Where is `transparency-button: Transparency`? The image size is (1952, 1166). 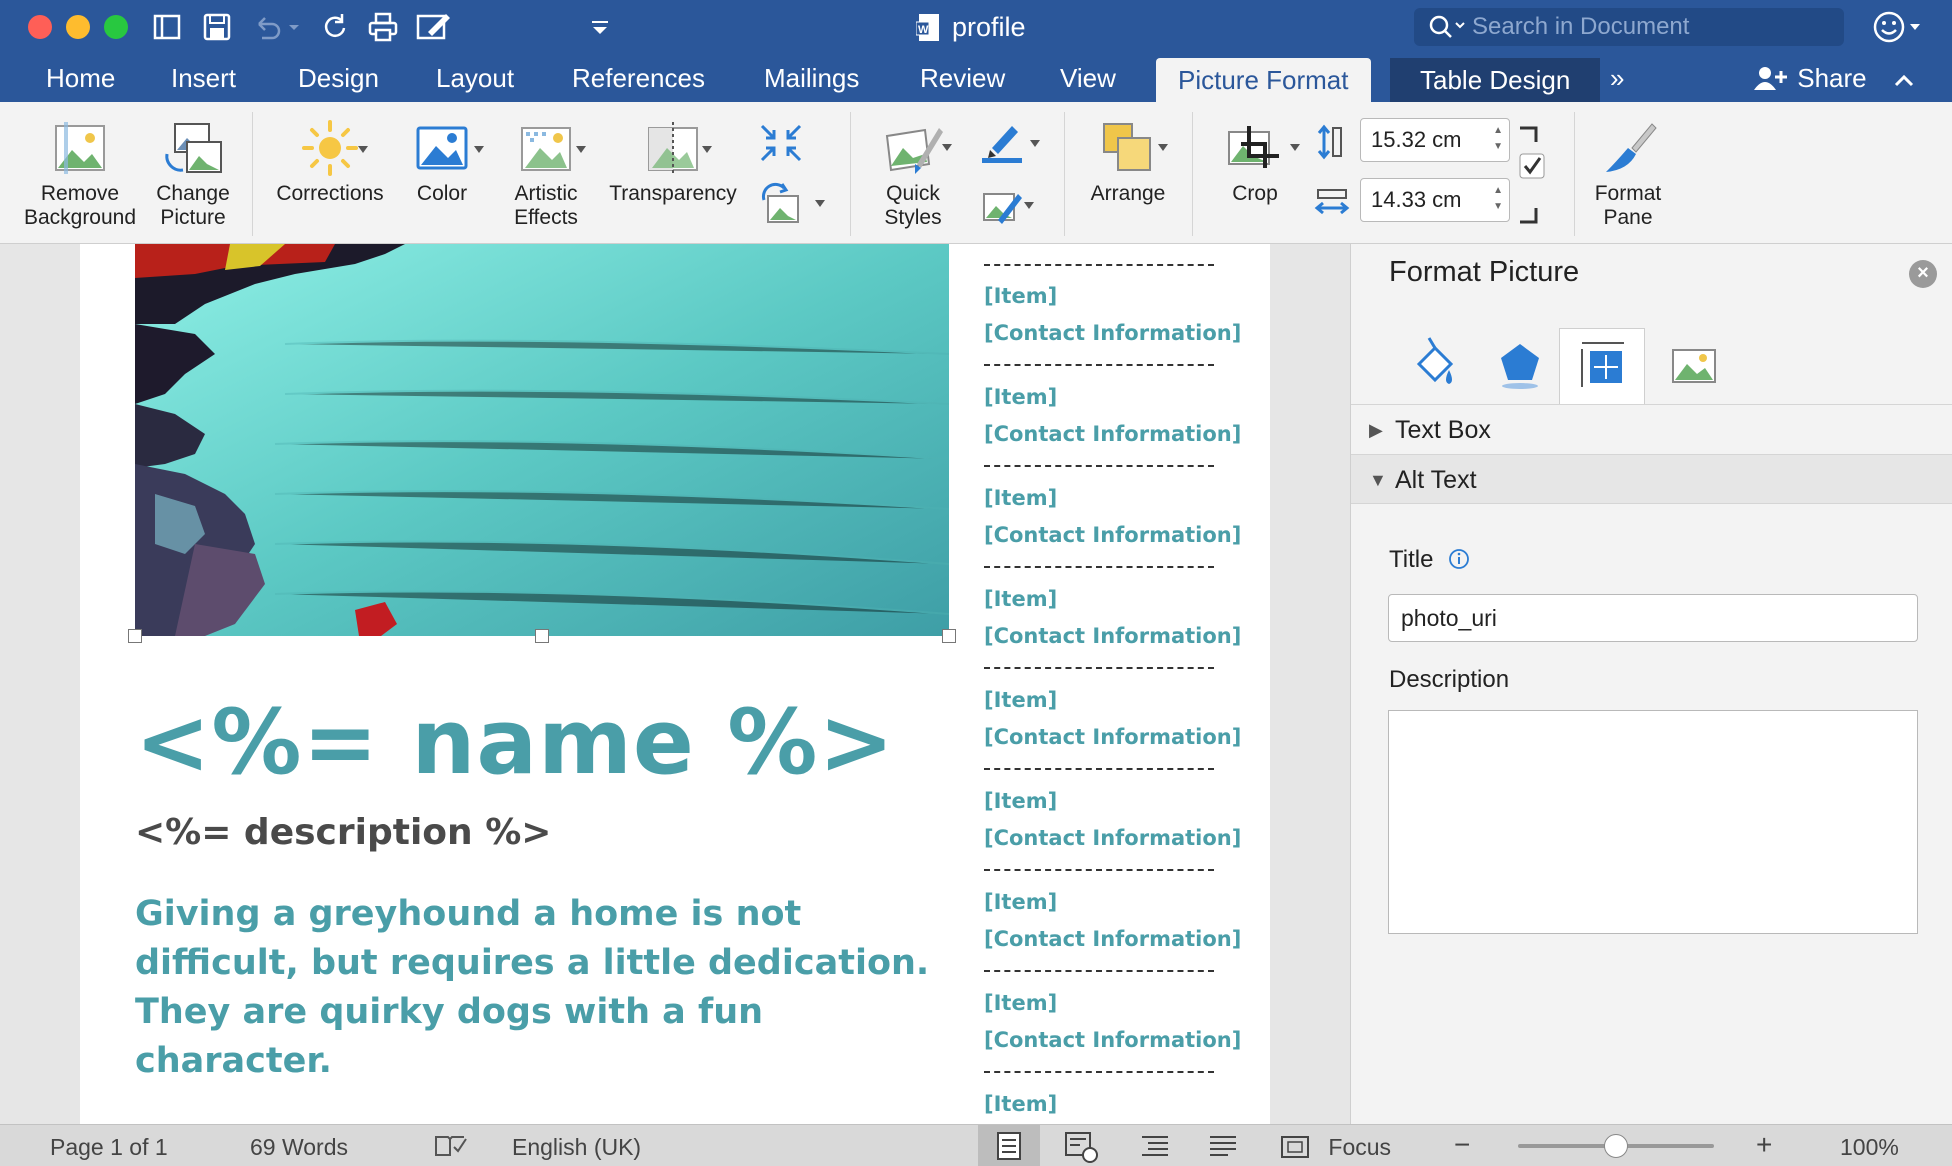
transparency-button: Transparency is located at coordinates (673, 162).